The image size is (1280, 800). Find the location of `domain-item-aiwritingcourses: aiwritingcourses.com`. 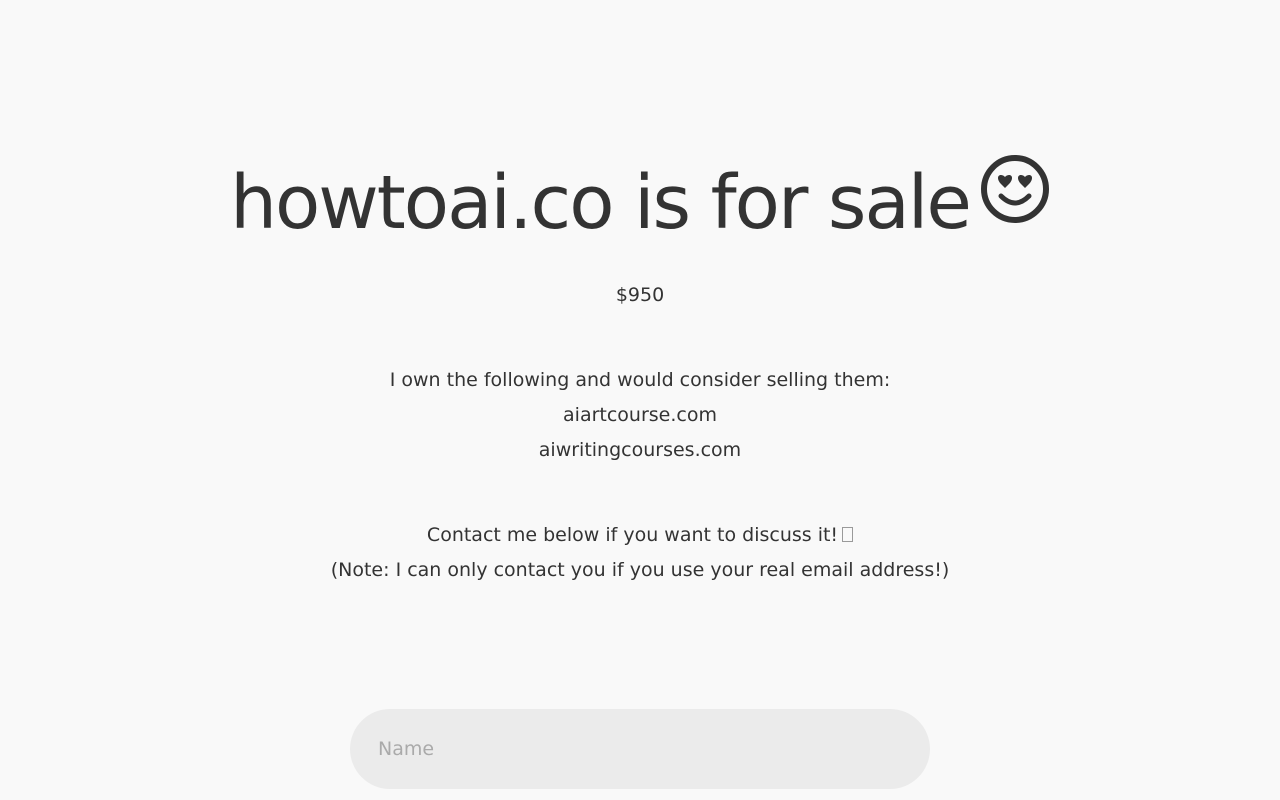

domain-item-aiwritingcourses: aiwritingcourses.com is located at coordinates (640, 450).